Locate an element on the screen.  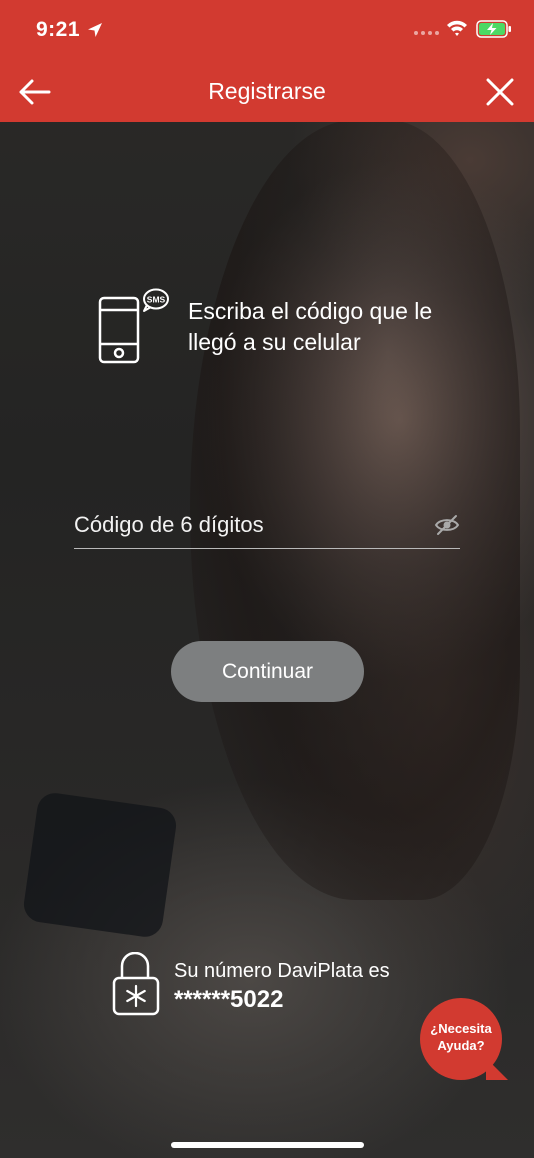
help-label: ¿Necesita Ayuda? is located at coordinates (461, 1037).